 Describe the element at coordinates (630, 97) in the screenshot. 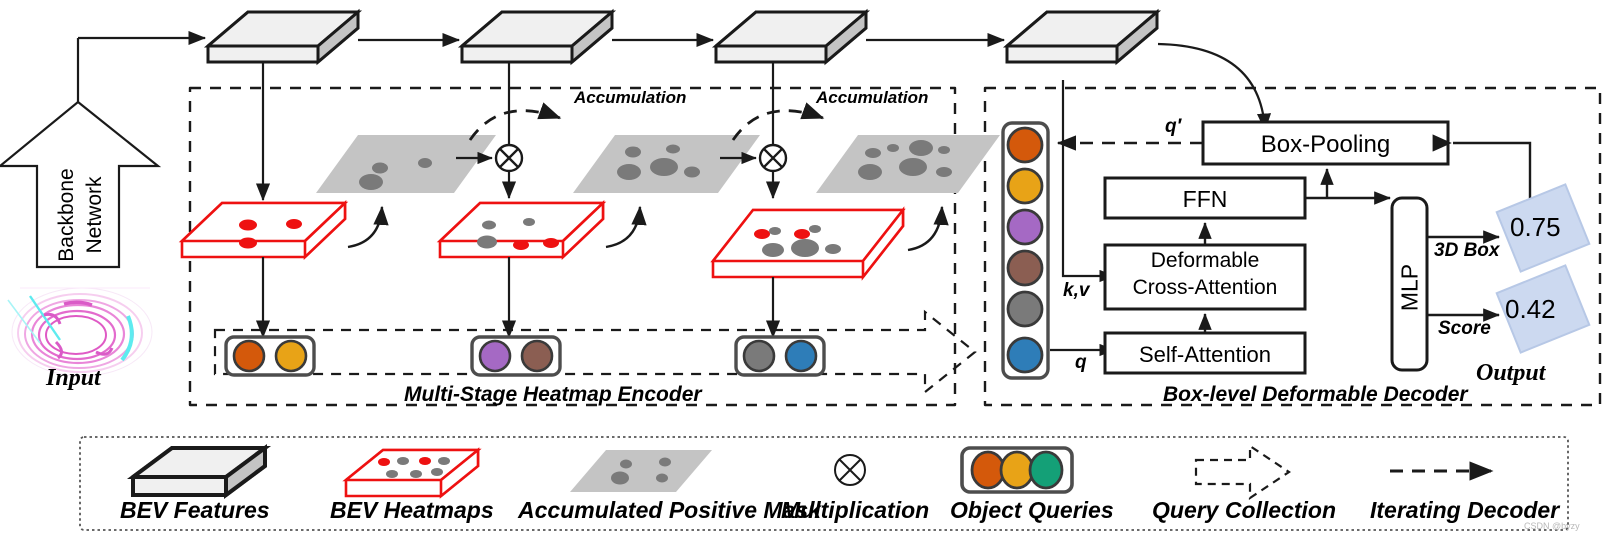

I see `accumulation-label-1: Accumulation` at that location.